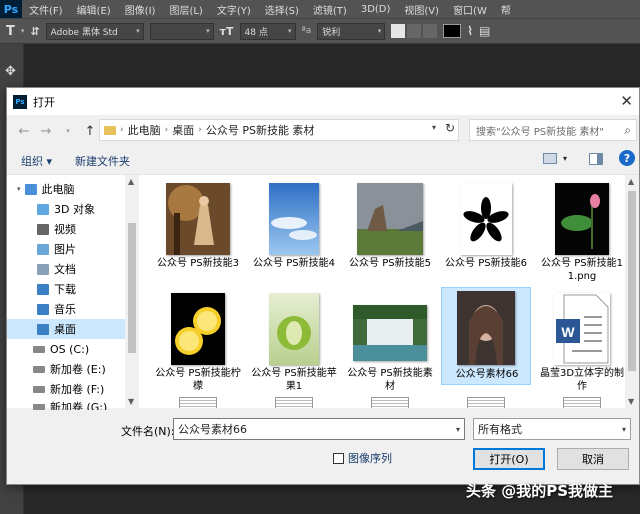 This screenshot has width=640, height=514. Describe the element at coordinates (66, 269) in the screenshot. I see `nav-item-documents: 文档` at that location.